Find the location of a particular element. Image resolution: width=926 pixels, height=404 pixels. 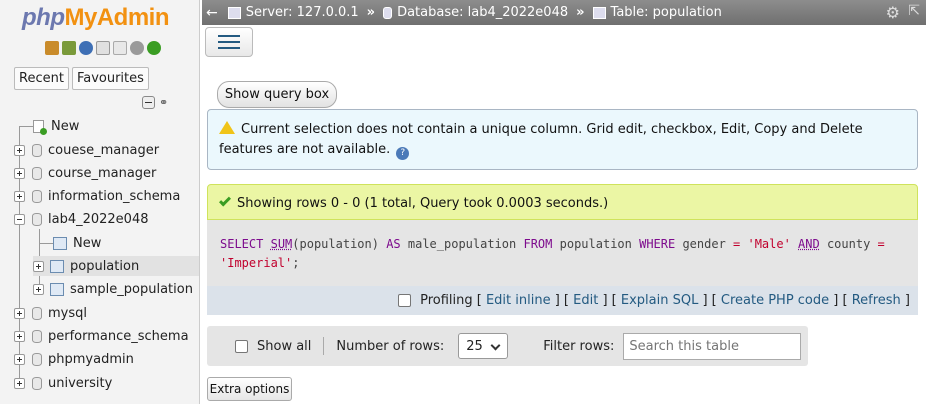

tree-item-lab4-2022e048: lab4_2022e048 is located at coordinates (81, 219).